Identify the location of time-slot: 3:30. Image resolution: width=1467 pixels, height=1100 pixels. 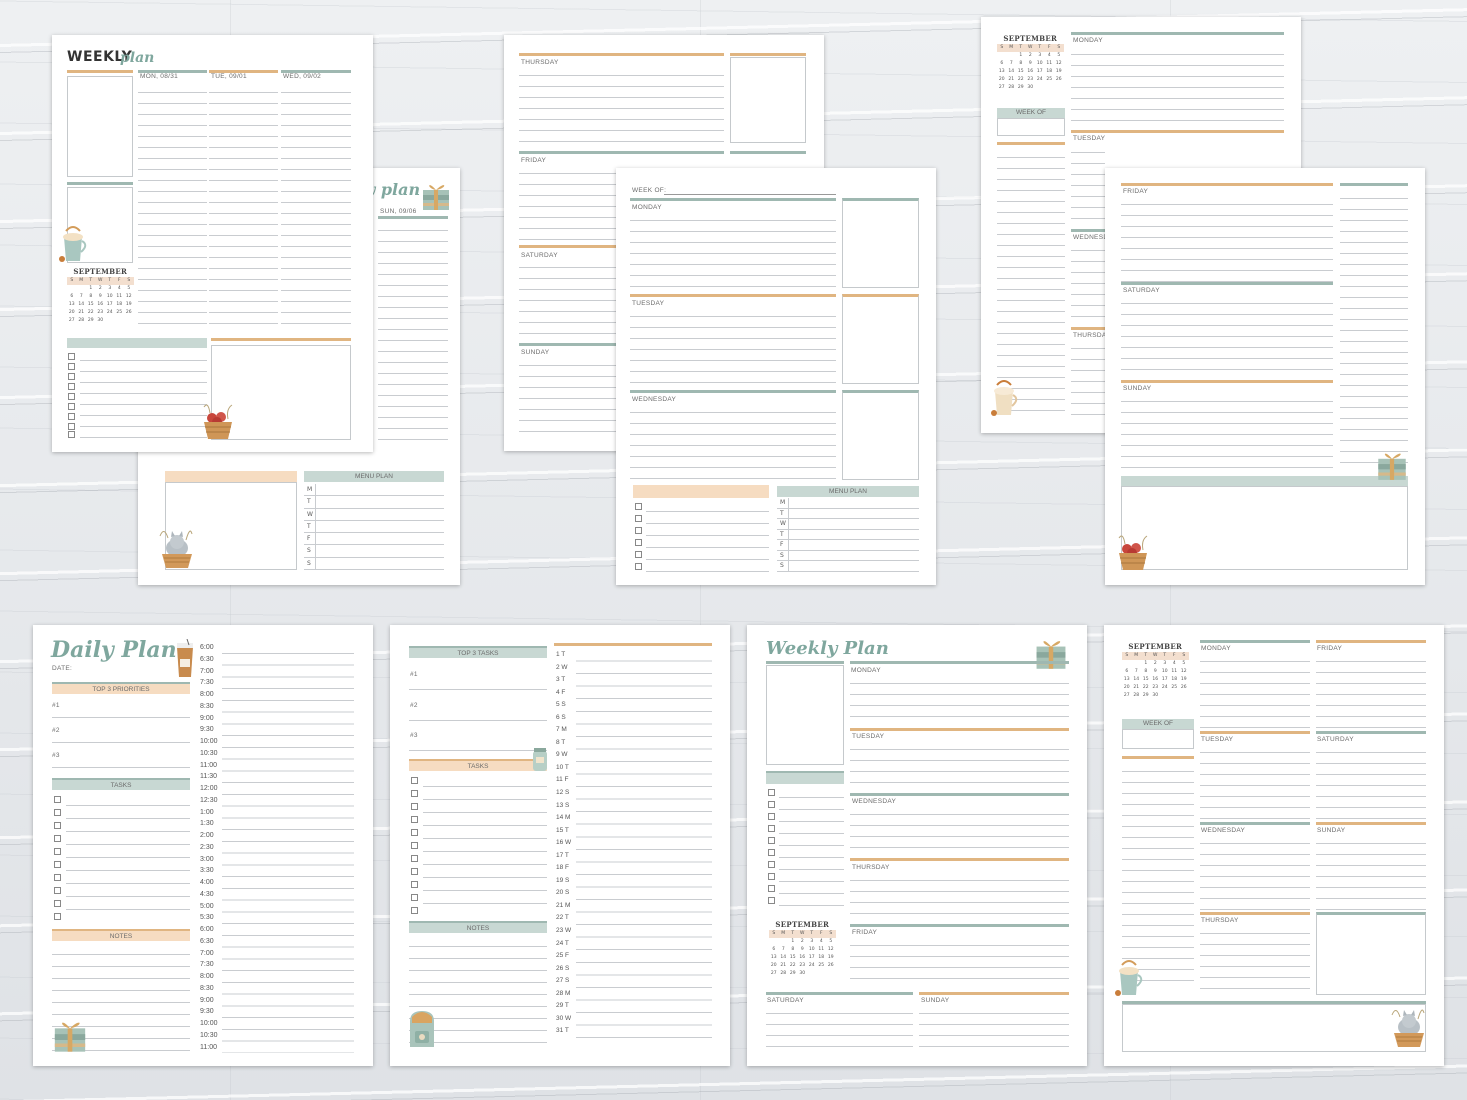
(207, 871).